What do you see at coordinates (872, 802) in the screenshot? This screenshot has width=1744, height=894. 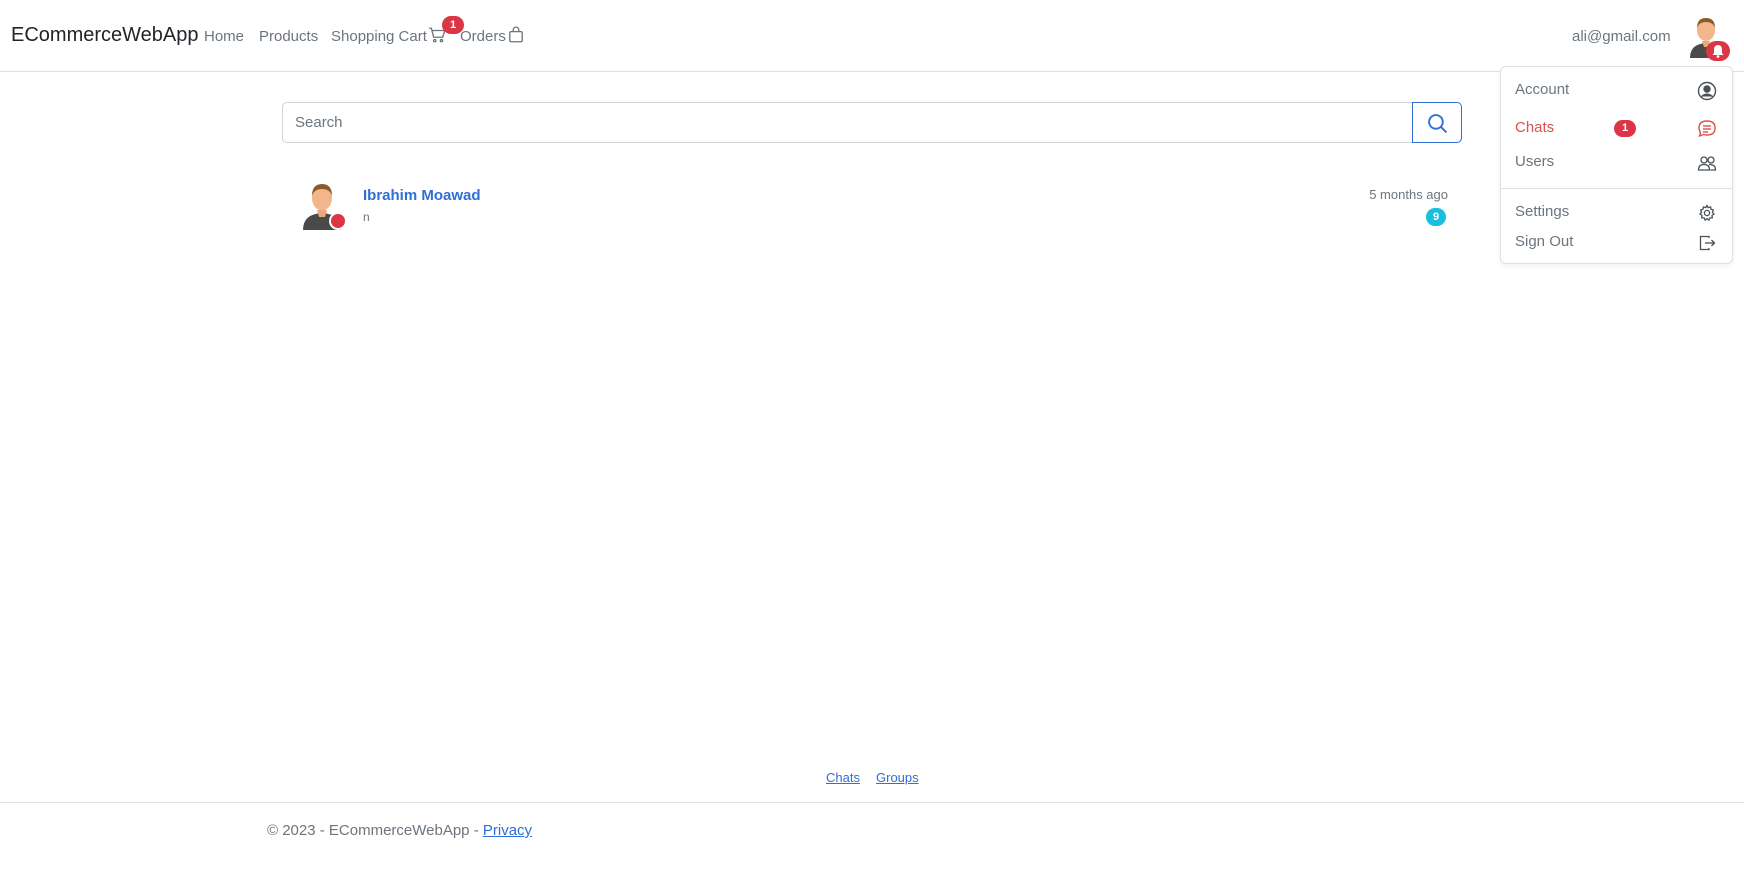 I see `footer-divider` at bounding box center [872, 802].